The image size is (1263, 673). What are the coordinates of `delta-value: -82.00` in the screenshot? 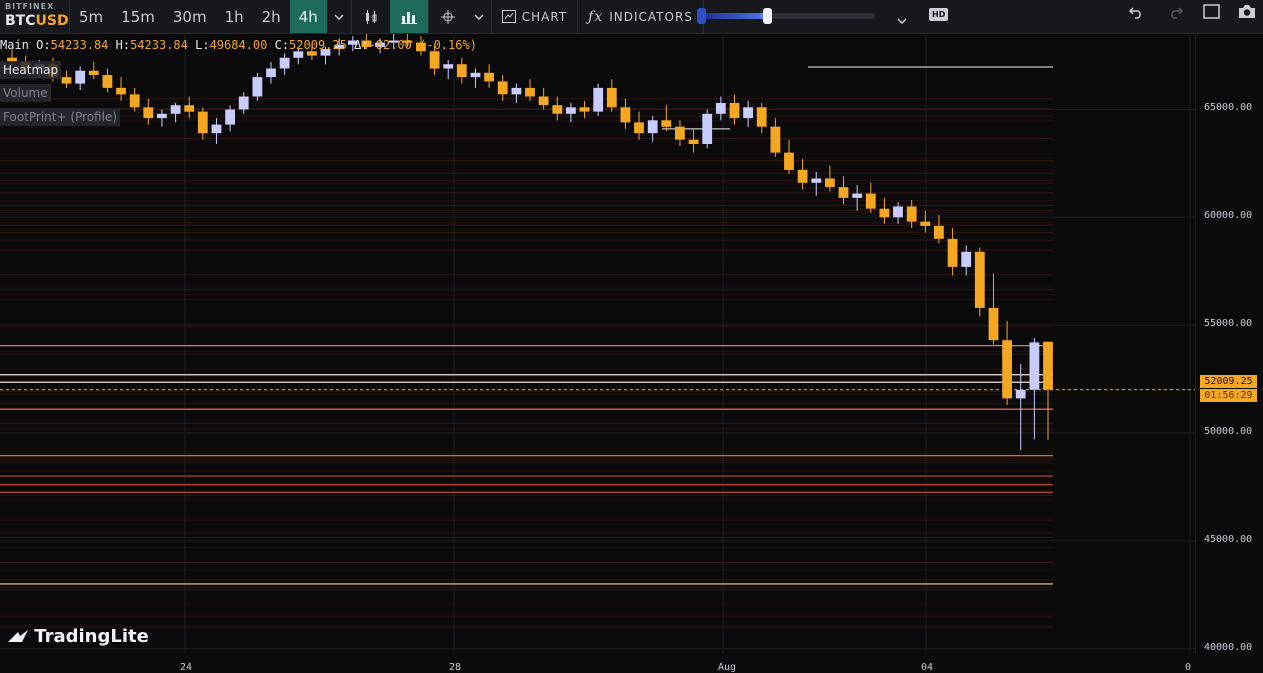 It's located at (390, 45).